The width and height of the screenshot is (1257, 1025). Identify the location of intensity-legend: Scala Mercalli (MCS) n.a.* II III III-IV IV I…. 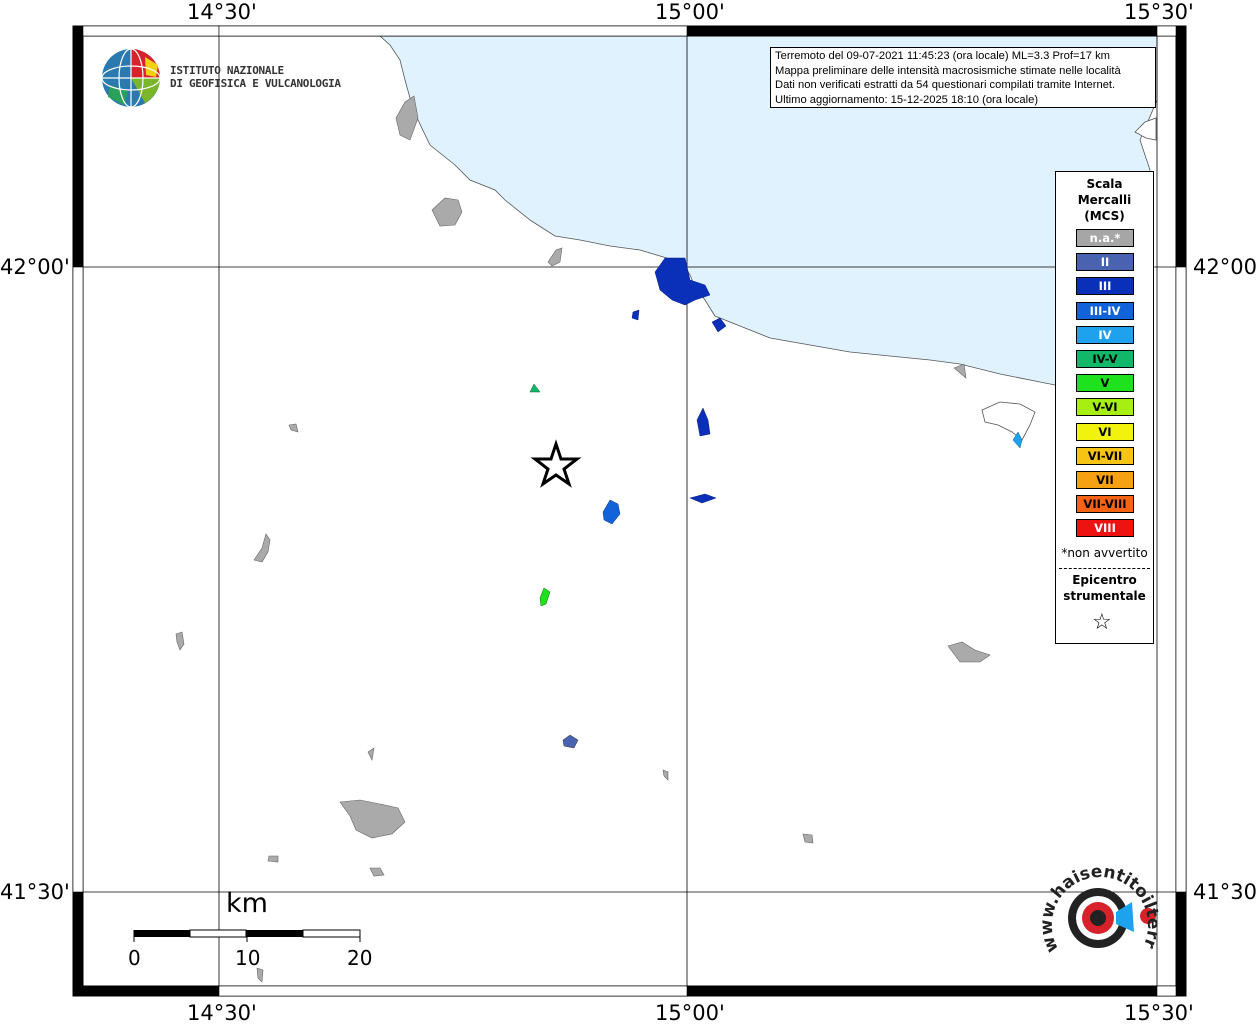
(1104, 407).